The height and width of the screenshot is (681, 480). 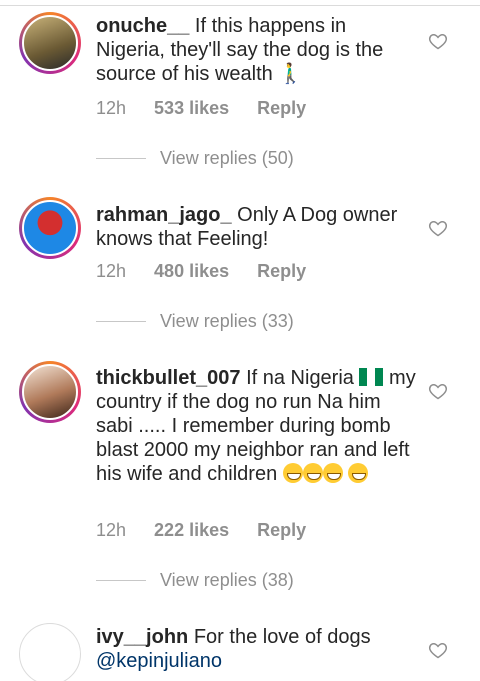 What do you see at coordinates (164, 215) in the screenshot?
I see `comment-username: rahman_jago_` at bounding box center [164, 215].